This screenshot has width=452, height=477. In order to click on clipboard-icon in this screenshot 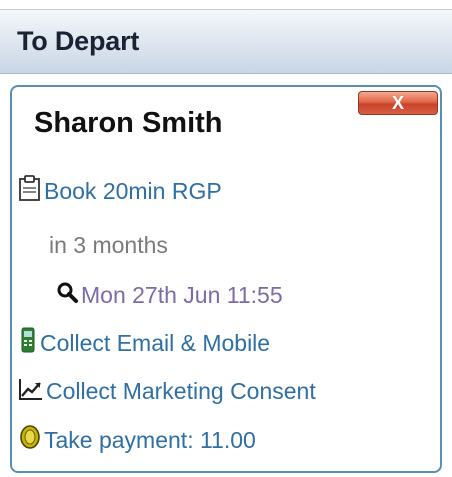, I will do `click(30, 192)`.